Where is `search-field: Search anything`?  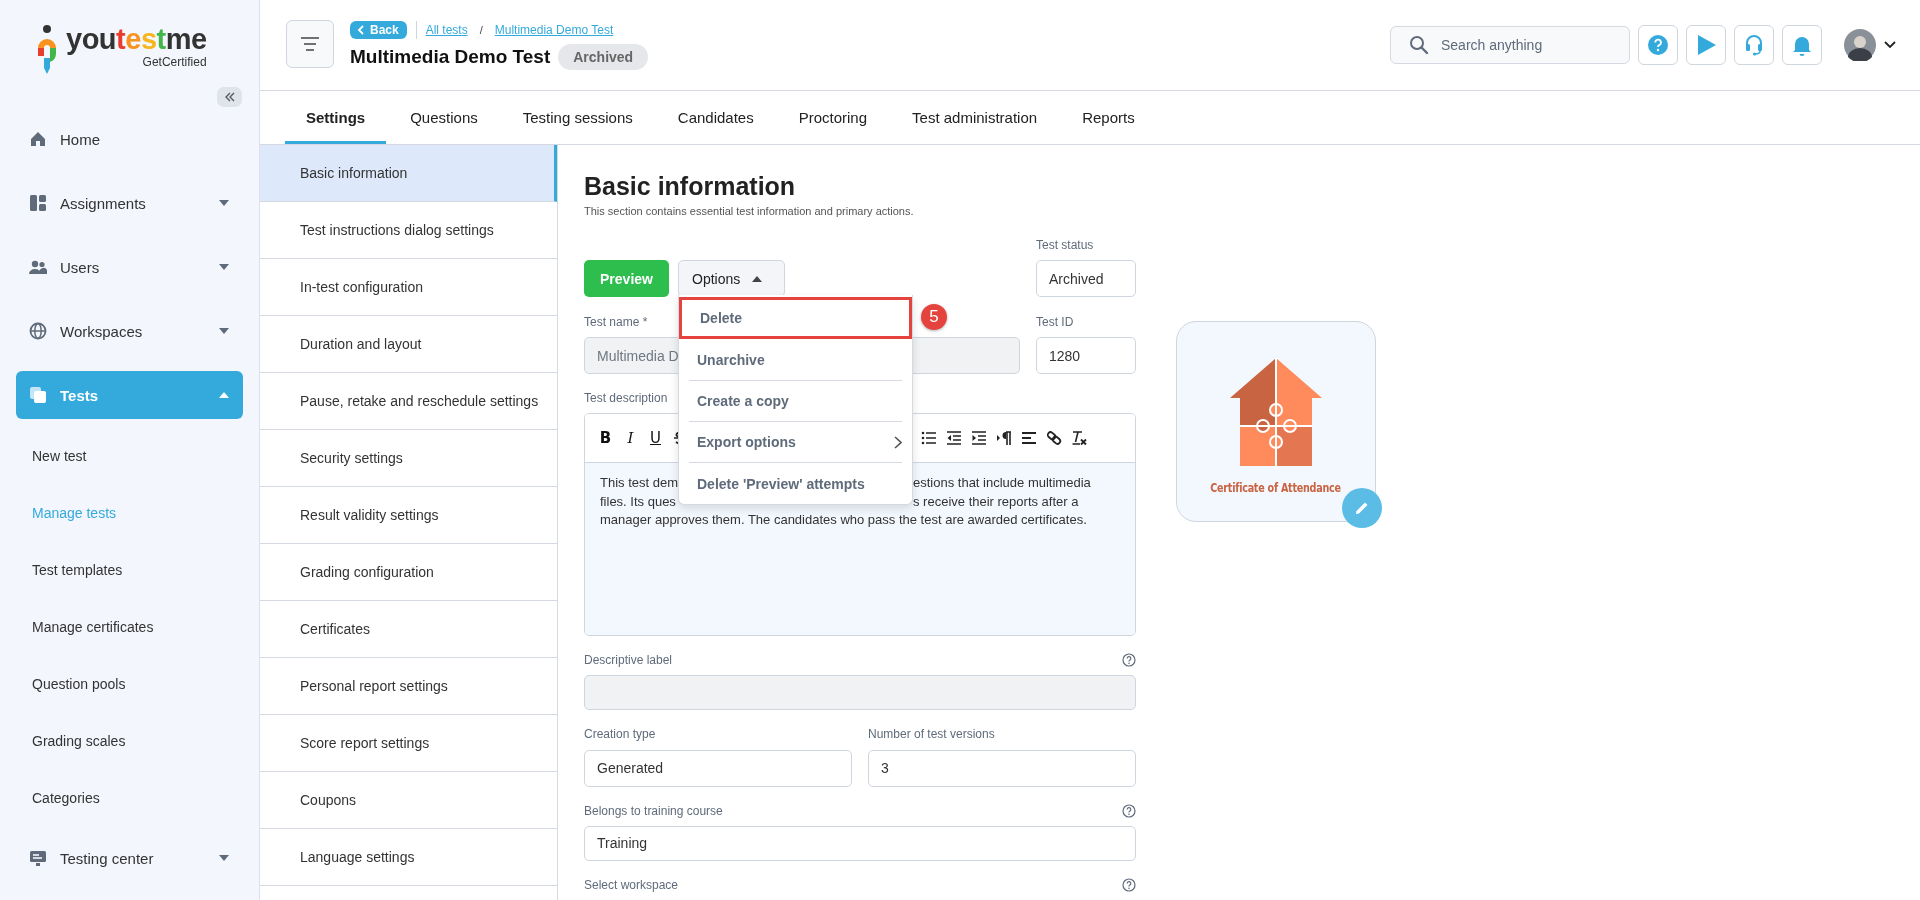
search-field: Search anything is located at coordinates (1510, 45).